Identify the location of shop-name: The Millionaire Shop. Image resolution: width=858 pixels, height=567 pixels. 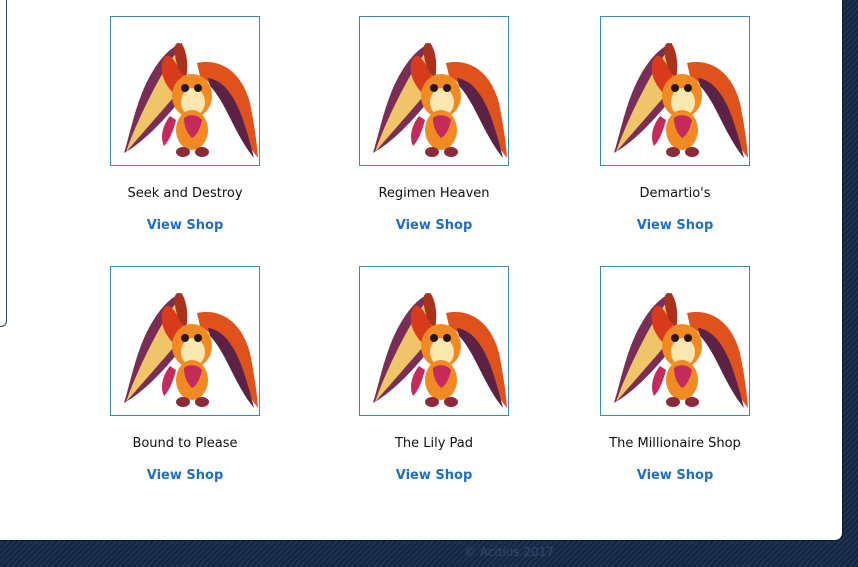
(675, 443).